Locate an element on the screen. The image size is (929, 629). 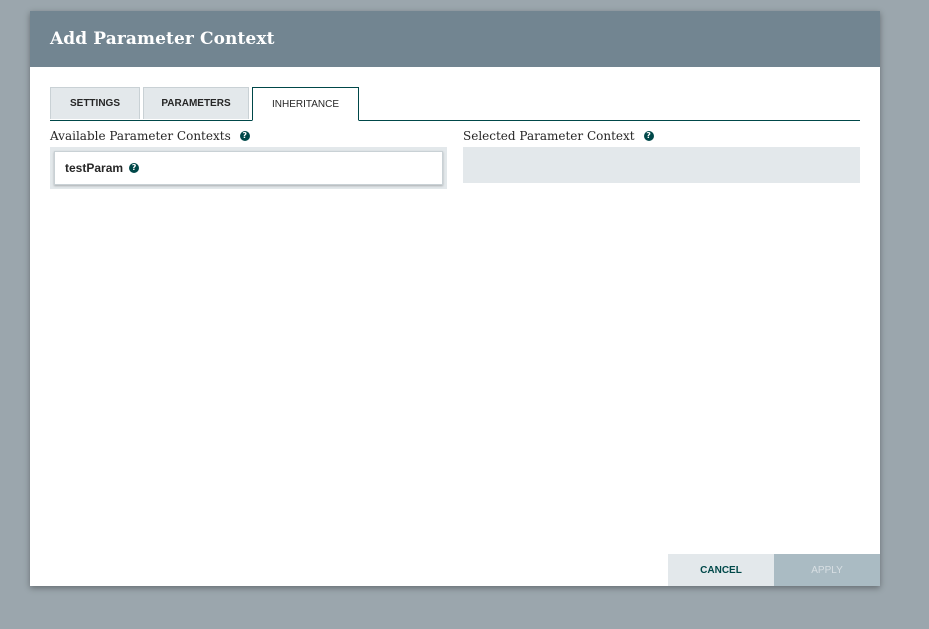
tab-parameters: PARAMETERS is located at coordinates (196, 103).